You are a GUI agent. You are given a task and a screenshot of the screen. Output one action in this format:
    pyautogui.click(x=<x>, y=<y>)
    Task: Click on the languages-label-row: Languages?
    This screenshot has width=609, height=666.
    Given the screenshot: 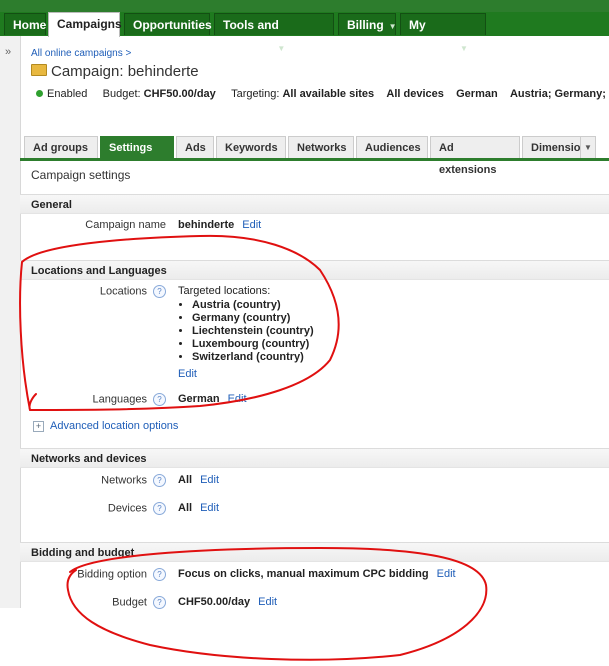 What is the action you would take?
    pyautogui.click(x=103, y=399)
    